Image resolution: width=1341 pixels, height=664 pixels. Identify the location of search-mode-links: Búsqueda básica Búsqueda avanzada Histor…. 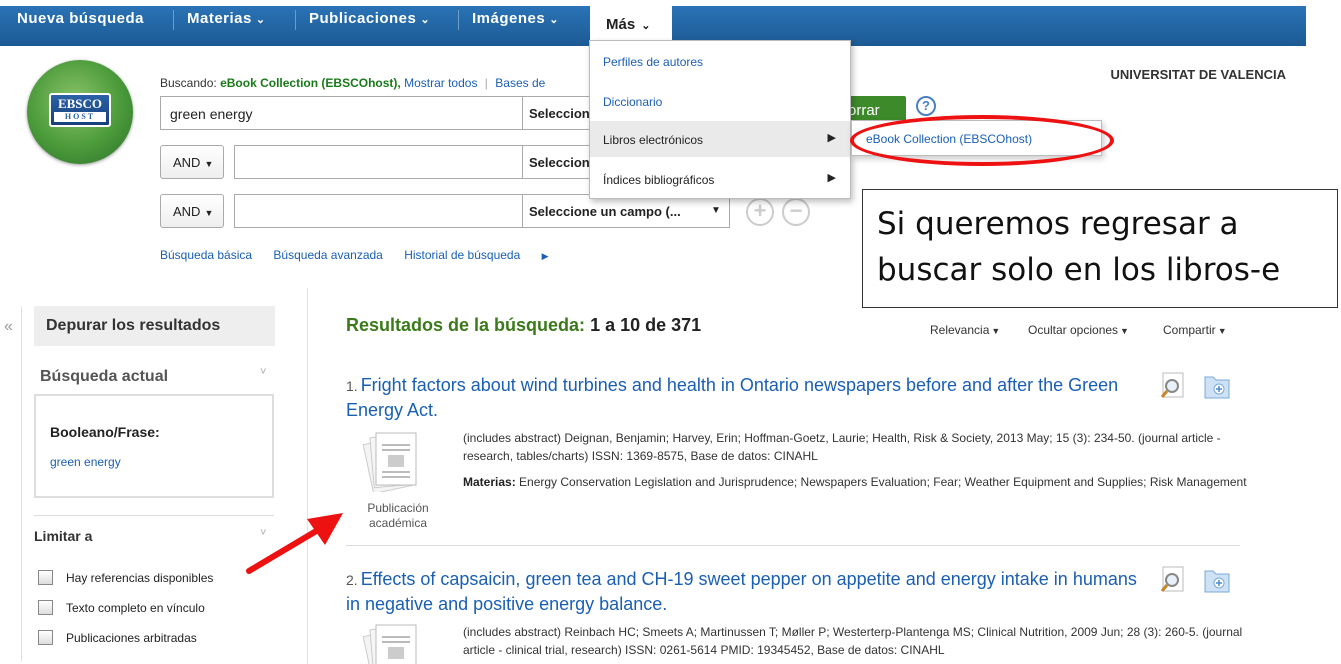
(372, 255).